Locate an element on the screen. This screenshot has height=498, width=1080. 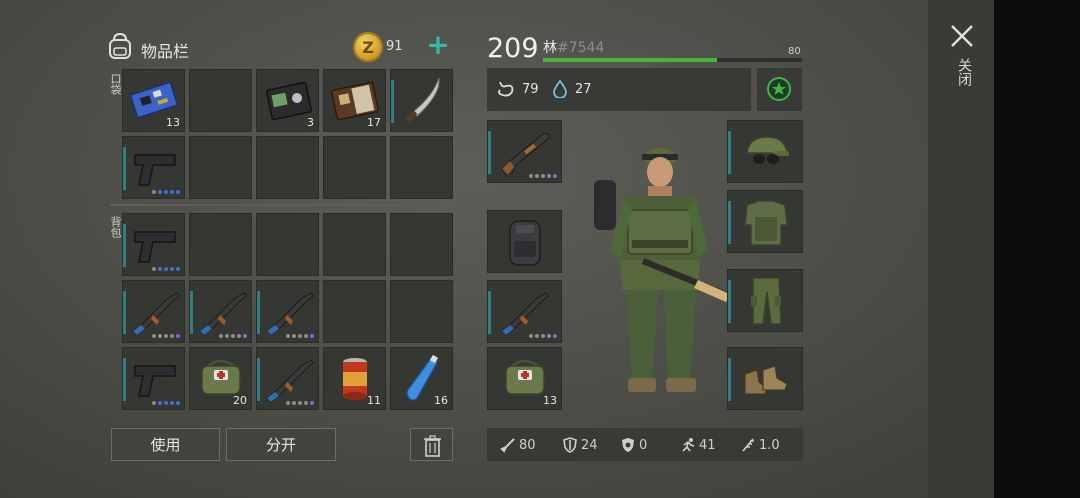
tactical-backpack-icon is located at coordinates (525, 243).